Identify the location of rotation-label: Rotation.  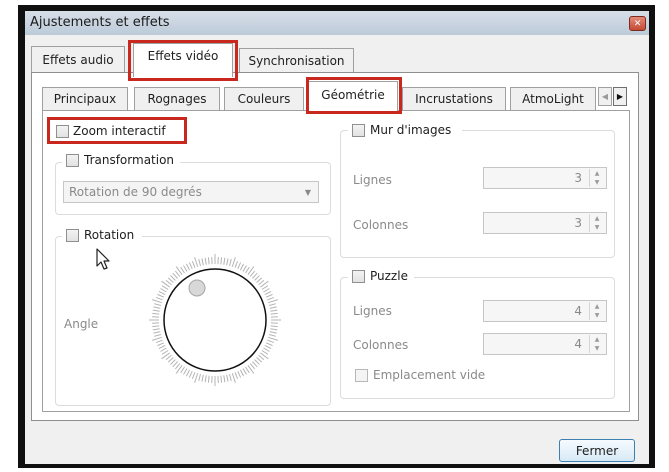
(109, 235).